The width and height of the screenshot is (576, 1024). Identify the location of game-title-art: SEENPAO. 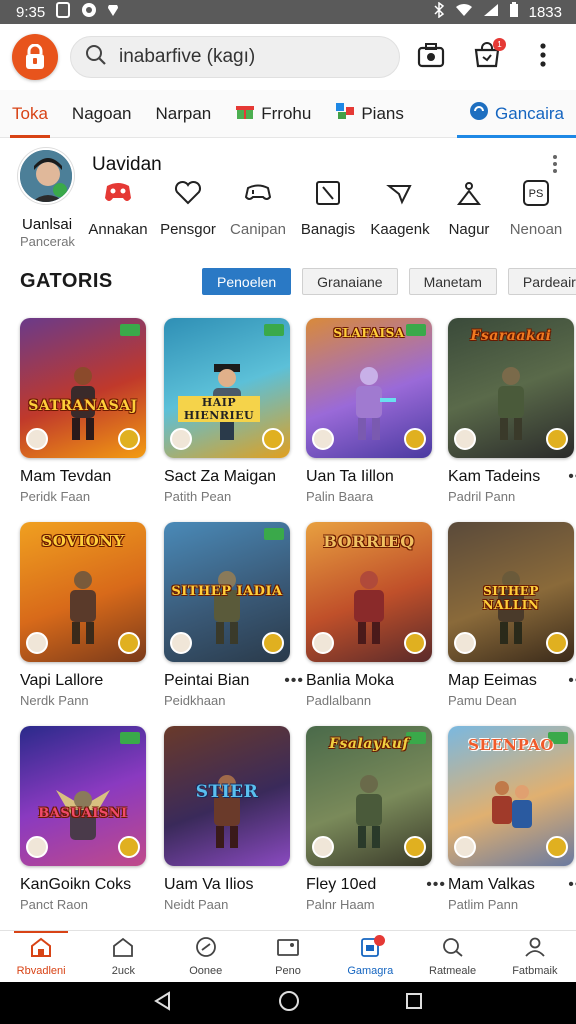
(511, 745).